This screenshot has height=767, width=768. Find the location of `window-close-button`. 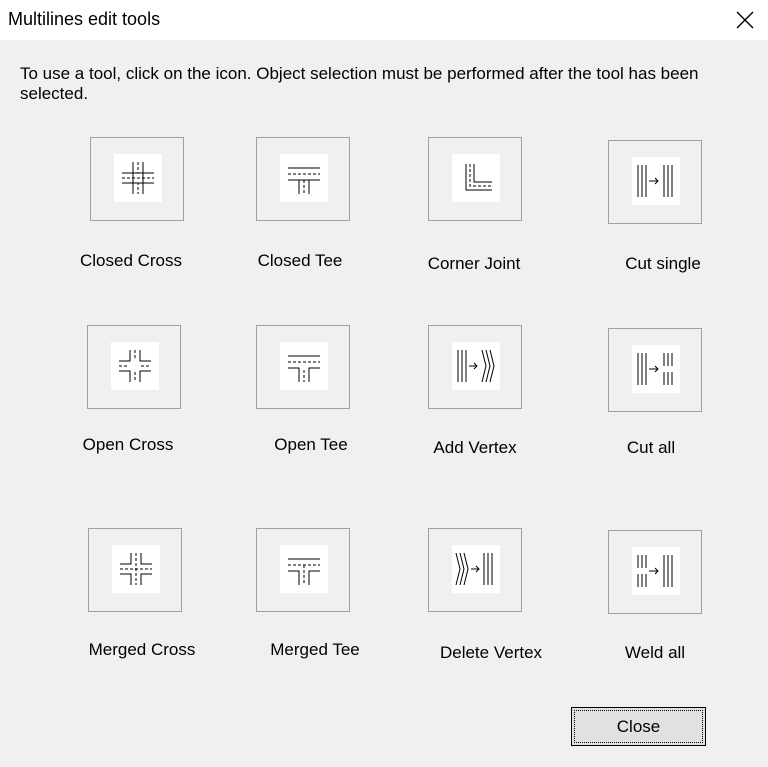

window-close-button is located at coordinates (745, 20).